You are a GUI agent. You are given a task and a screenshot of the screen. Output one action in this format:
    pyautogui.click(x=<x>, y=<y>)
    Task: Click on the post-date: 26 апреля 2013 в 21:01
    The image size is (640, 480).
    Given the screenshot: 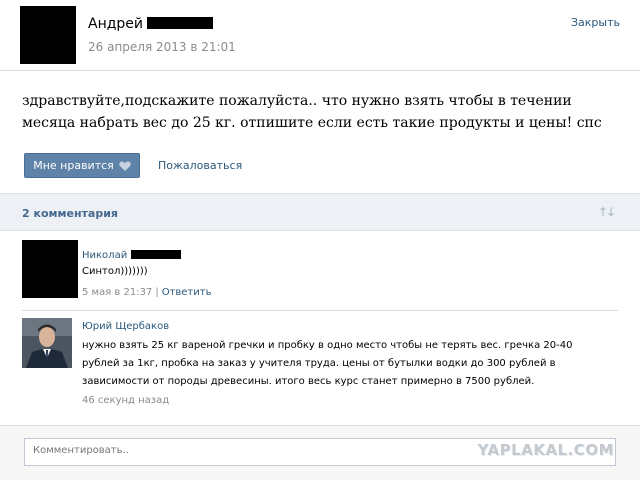 What is the action you would take?
    pyautogui.click(x=162, y=47)
    